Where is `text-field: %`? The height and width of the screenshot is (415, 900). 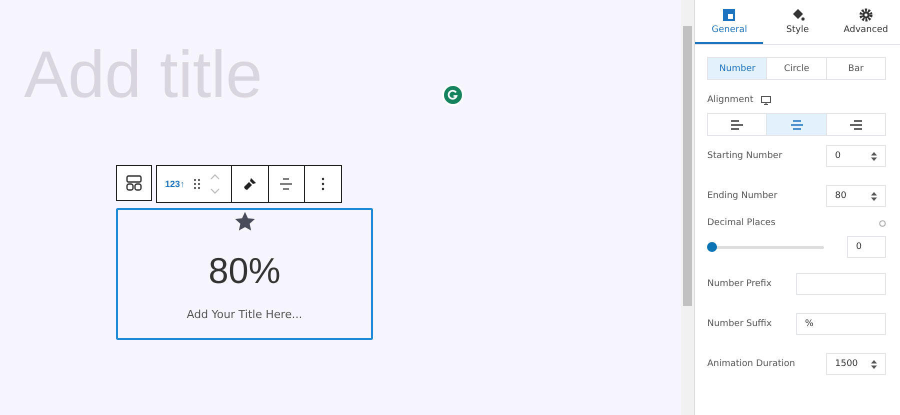 text-field: % is located at coordinates (841, 324).